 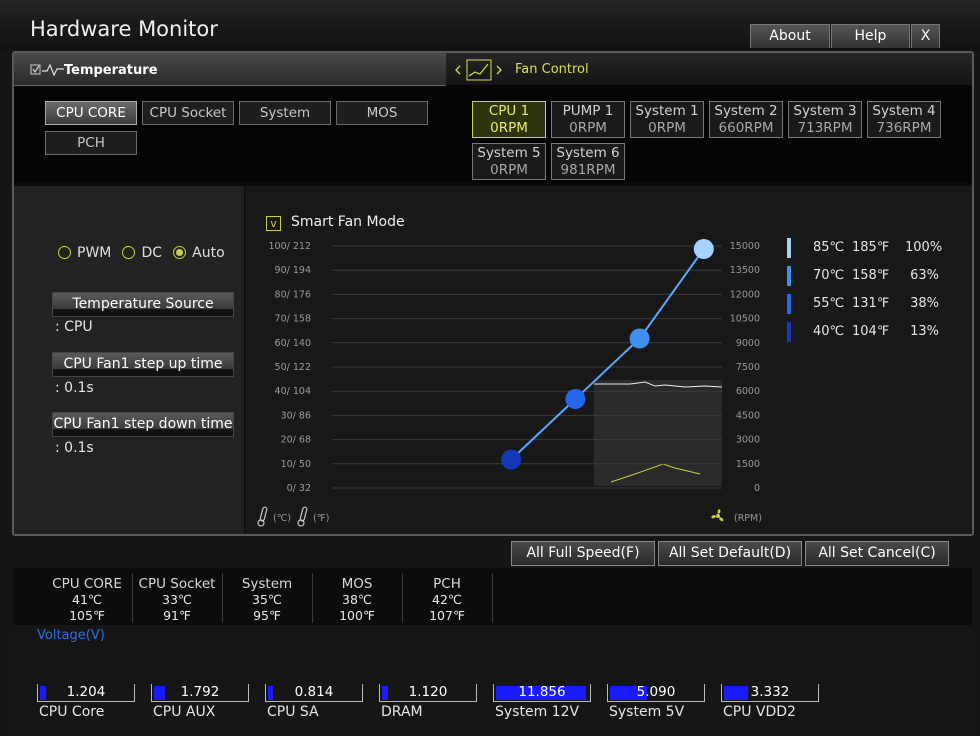 I want to click on fan-rpm: 736RPM, so click(x=904, y=128).